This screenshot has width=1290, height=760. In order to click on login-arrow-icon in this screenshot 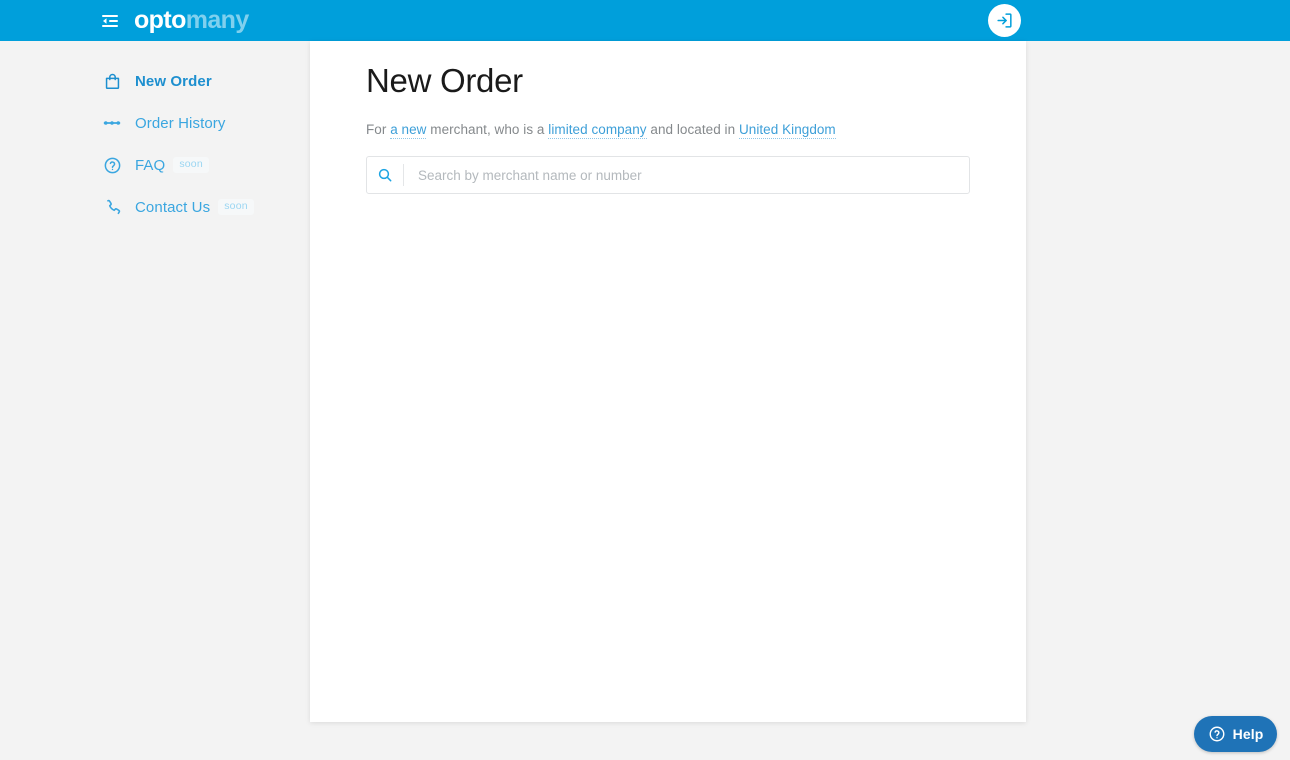, I will do `click(1004, 20)`.